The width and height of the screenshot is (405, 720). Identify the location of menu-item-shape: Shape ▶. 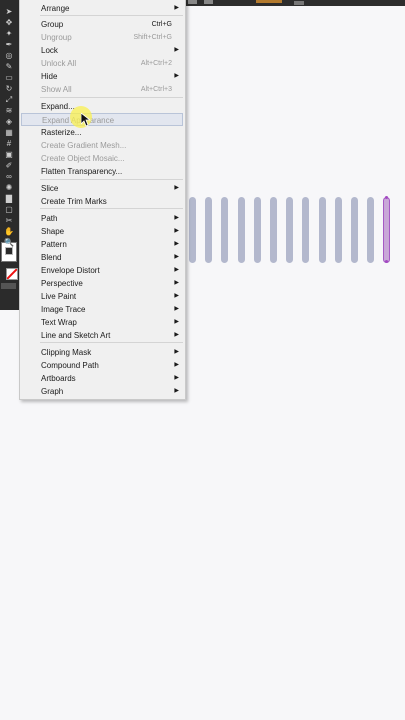
(102, 231).